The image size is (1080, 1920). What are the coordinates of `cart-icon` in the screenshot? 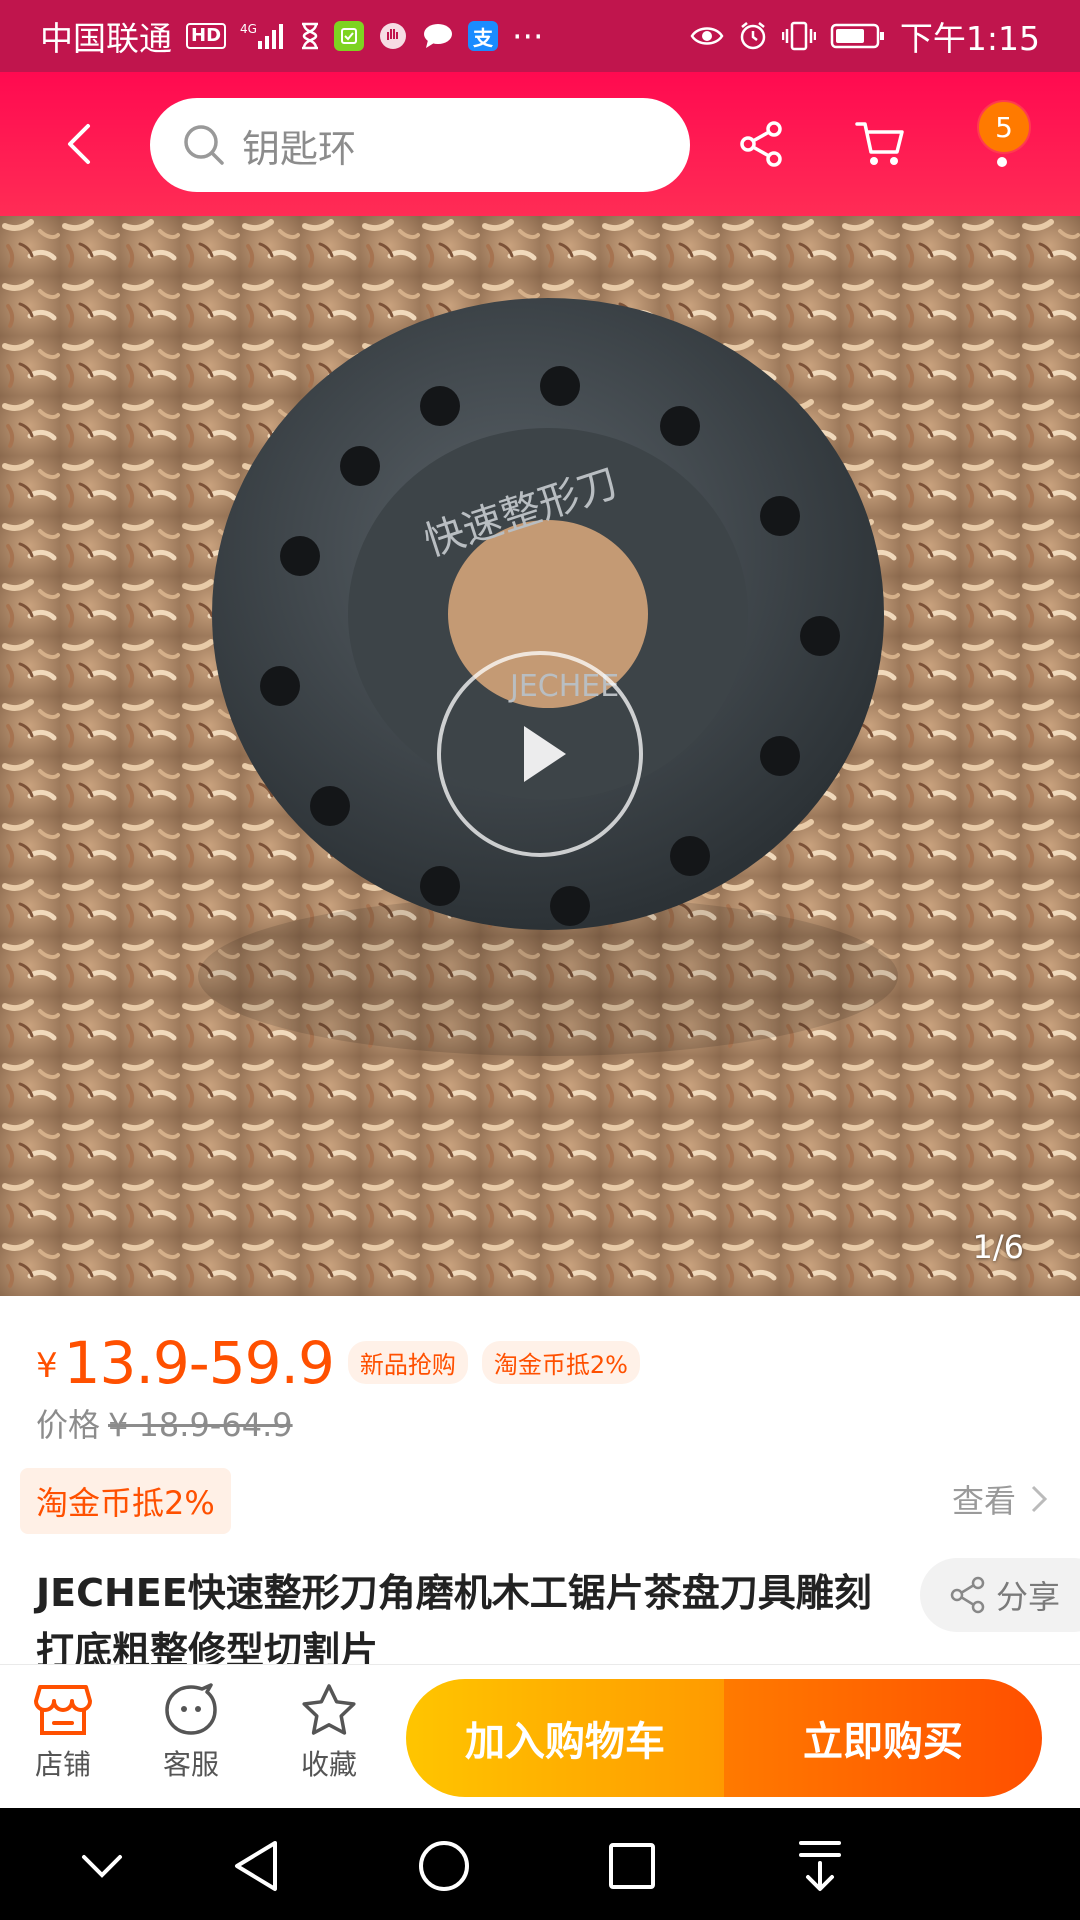 It's located at (879, 143).